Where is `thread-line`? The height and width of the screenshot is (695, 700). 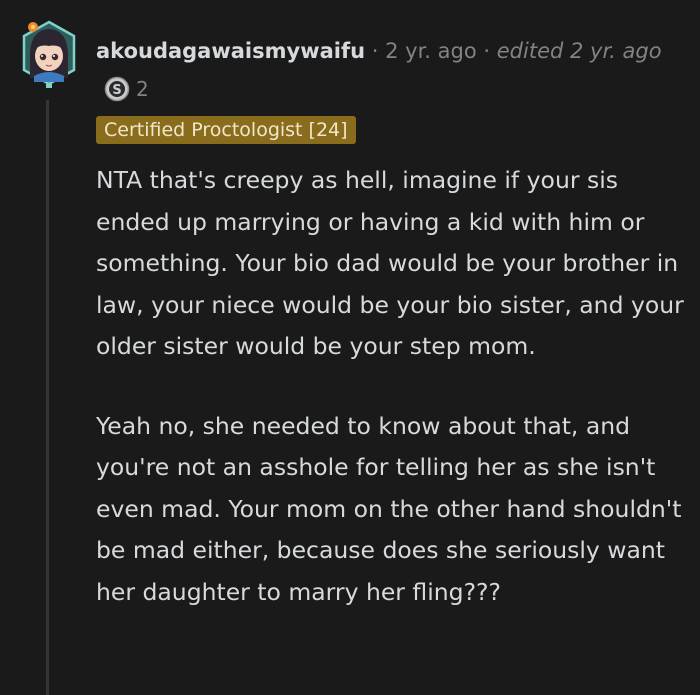 thread-line is located at coordinates (47, 397).